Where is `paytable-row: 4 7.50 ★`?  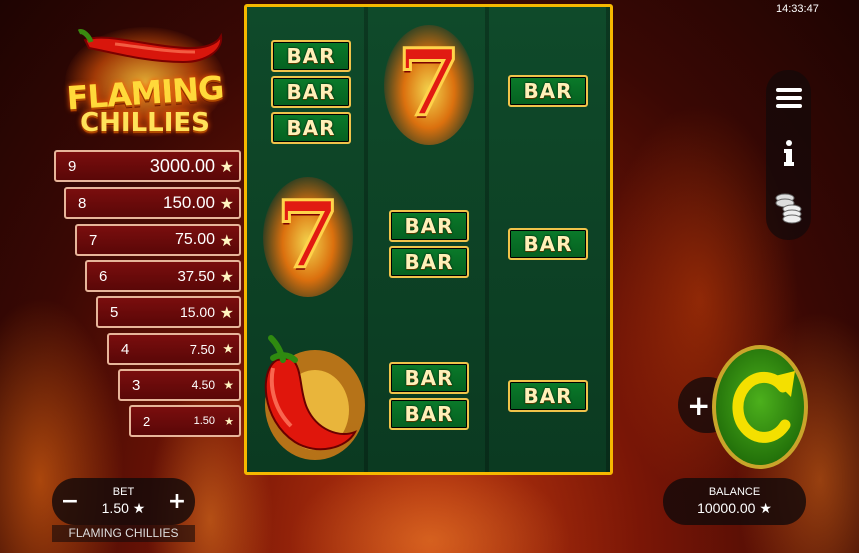
paytable-row: 4 7.50 ★ is located at coordinates (174, 349).